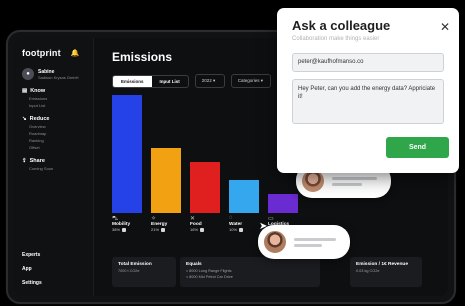 The width and height of the screenshot is (465, 306). I want to click on food-icon: ✕, so click(193, 219).